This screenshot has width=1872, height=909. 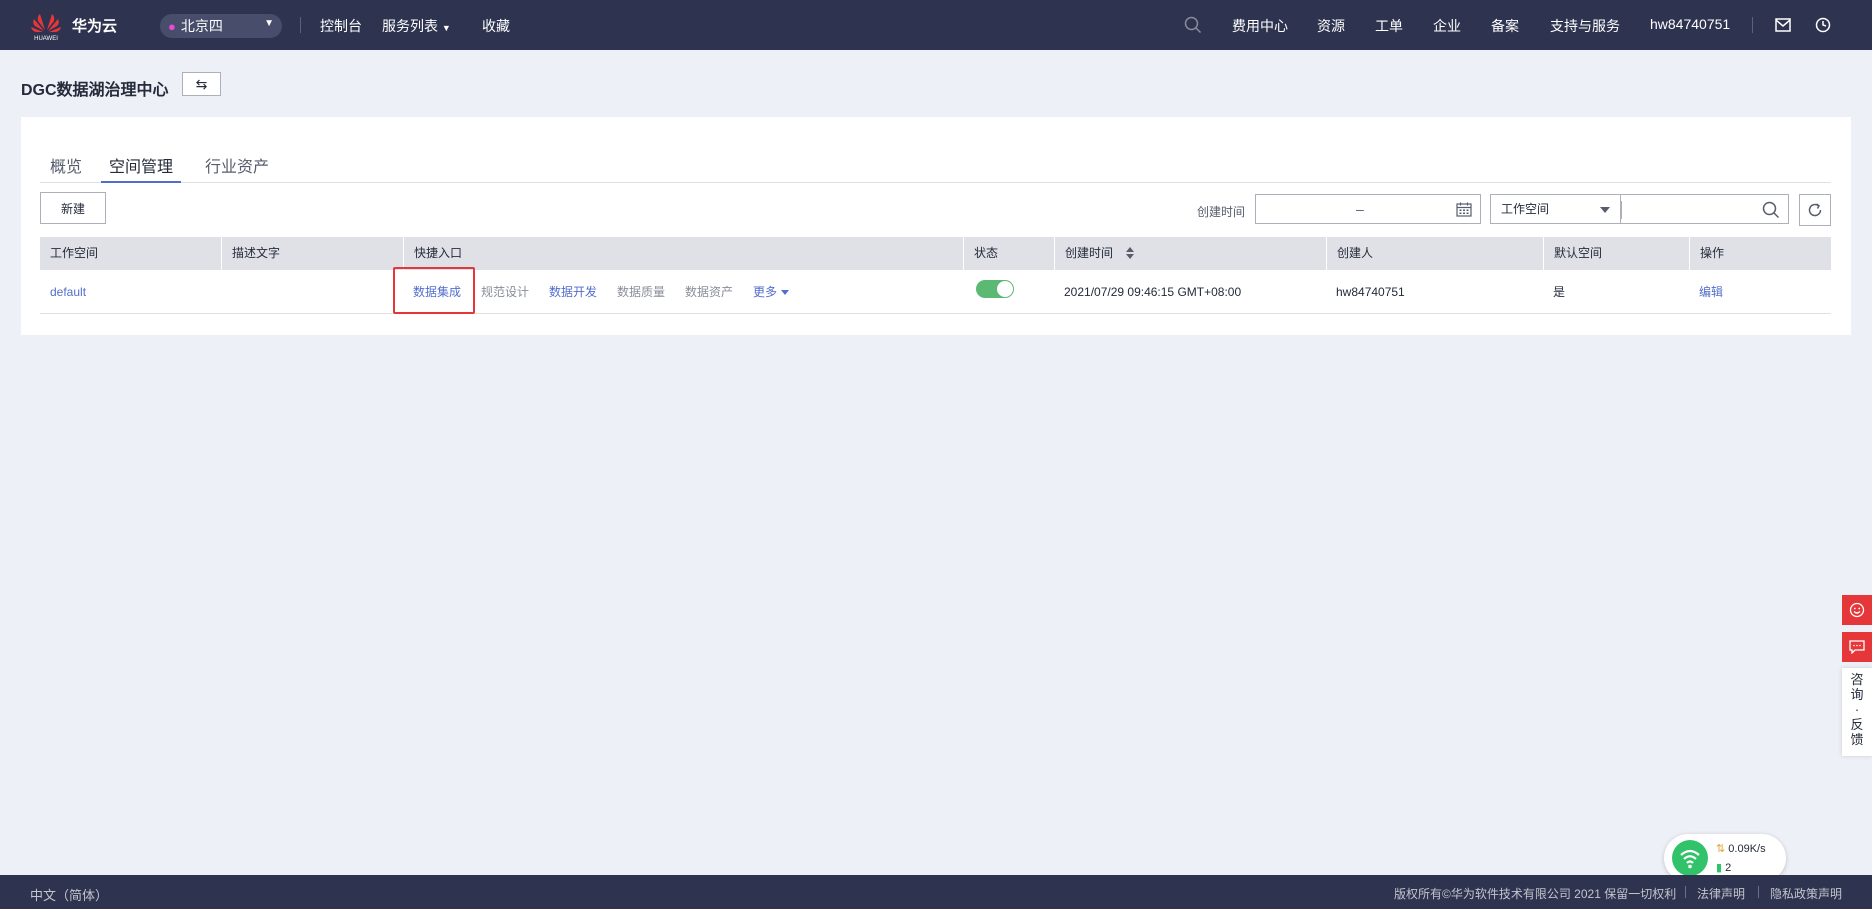 What do you see at coordinates (1823, 25) in the screenshot?
I see `clock-icon` at bounding box center [1823, 25].